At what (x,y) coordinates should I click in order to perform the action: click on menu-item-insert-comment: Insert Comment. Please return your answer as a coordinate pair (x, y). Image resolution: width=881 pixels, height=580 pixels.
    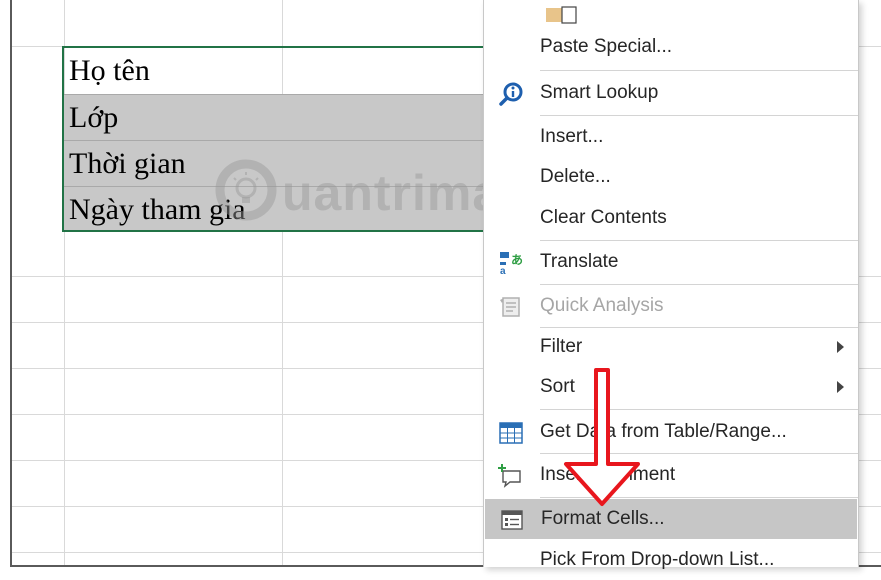
    Looking at the image, I should click on (671, 475).